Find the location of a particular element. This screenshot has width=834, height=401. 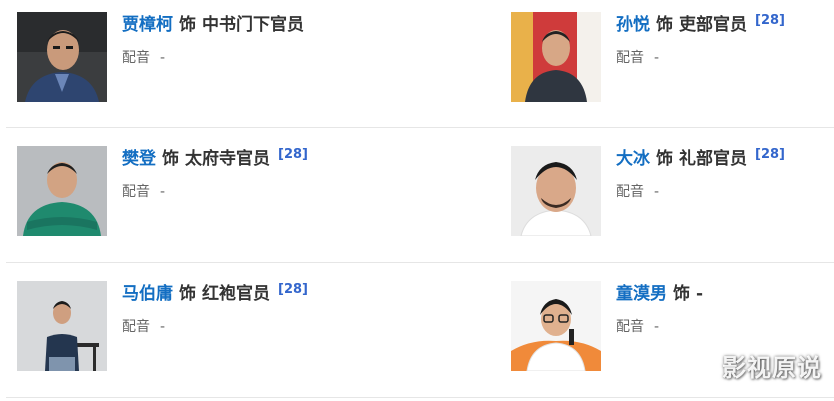

role-line: 马伯庸饰红袍官员 [28] is located at coordinates (215, 294).